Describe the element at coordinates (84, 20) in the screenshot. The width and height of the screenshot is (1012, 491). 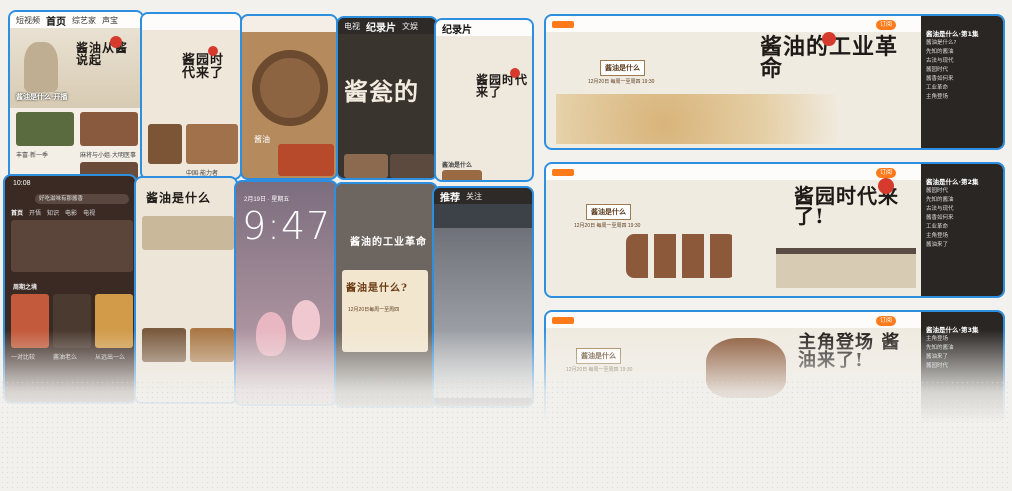
I see `tab-item: 综艺家` at that location.